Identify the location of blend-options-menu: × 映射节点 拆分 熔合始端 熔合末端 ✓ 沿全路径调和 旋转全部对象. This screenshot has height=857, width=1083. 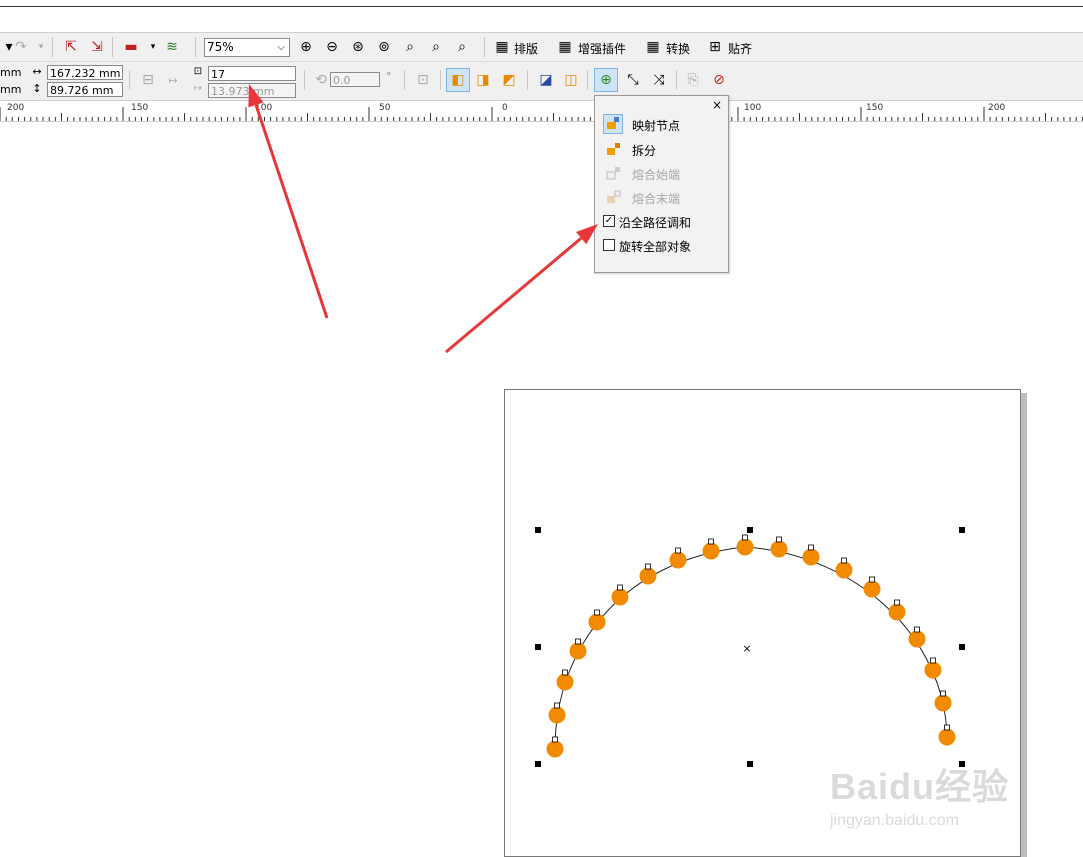
(661, 184).